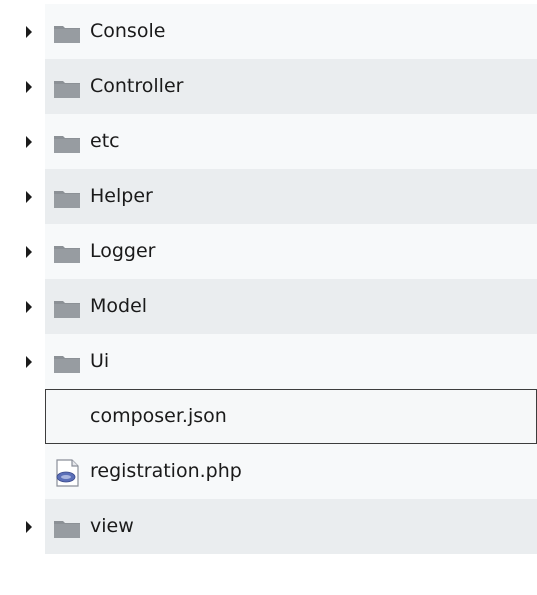  What do you see at coordinates (121, 196) in the screenshot?
I see `tree-item-label: Helper` at bounding box center [121, 196].